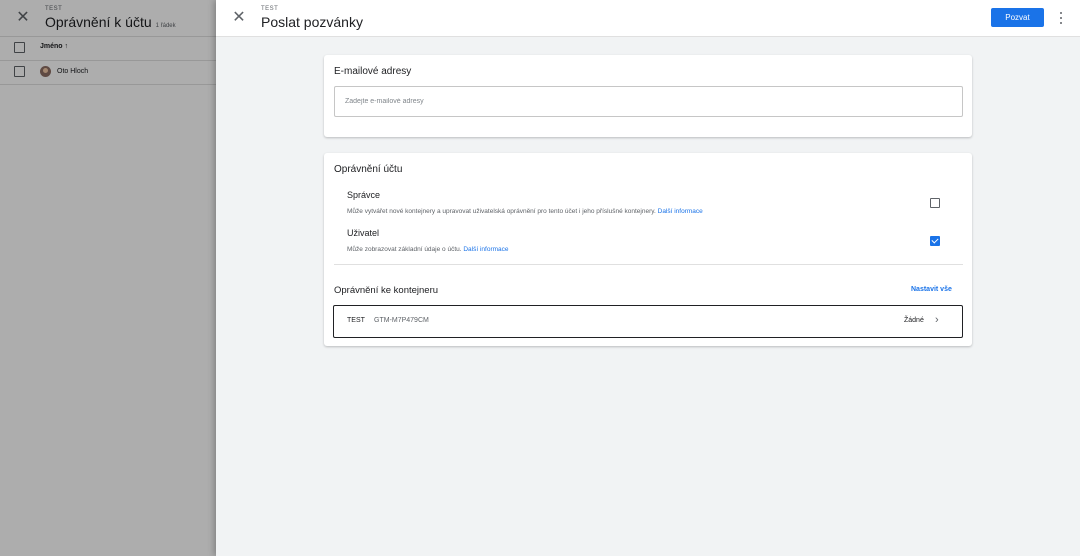 This screenshot has width=1080, height=556. I want to click on invite-button: Pozvat, so click(1017, 17).